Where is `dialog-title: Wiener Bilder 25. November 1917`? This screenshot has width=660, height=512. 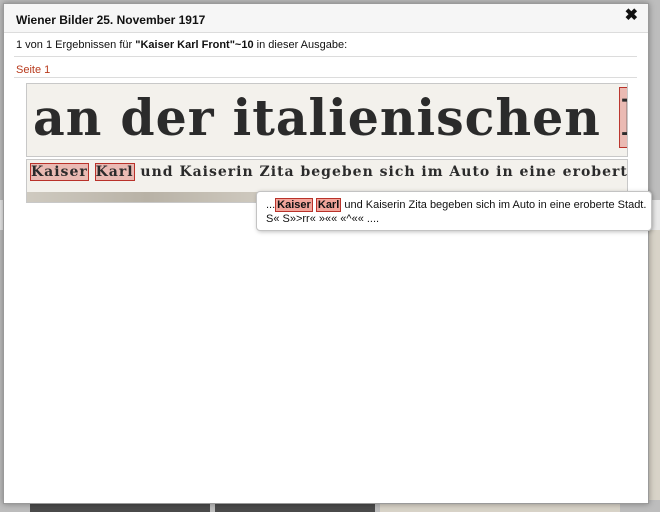 dialog-title: Wiener Bilder 25. November 1917 is located at coordinates (111, 20).